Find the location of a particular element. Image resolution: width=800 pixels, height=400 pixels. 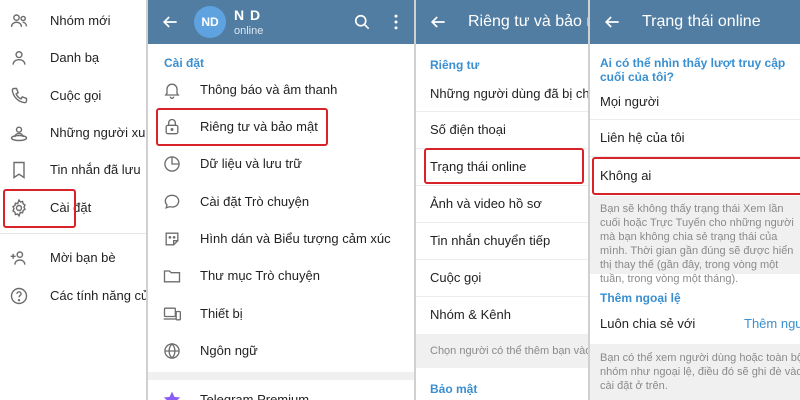

always-share-row: Luôn chia sẻ với Thêm người dùng is located at coordinates (695, 324).